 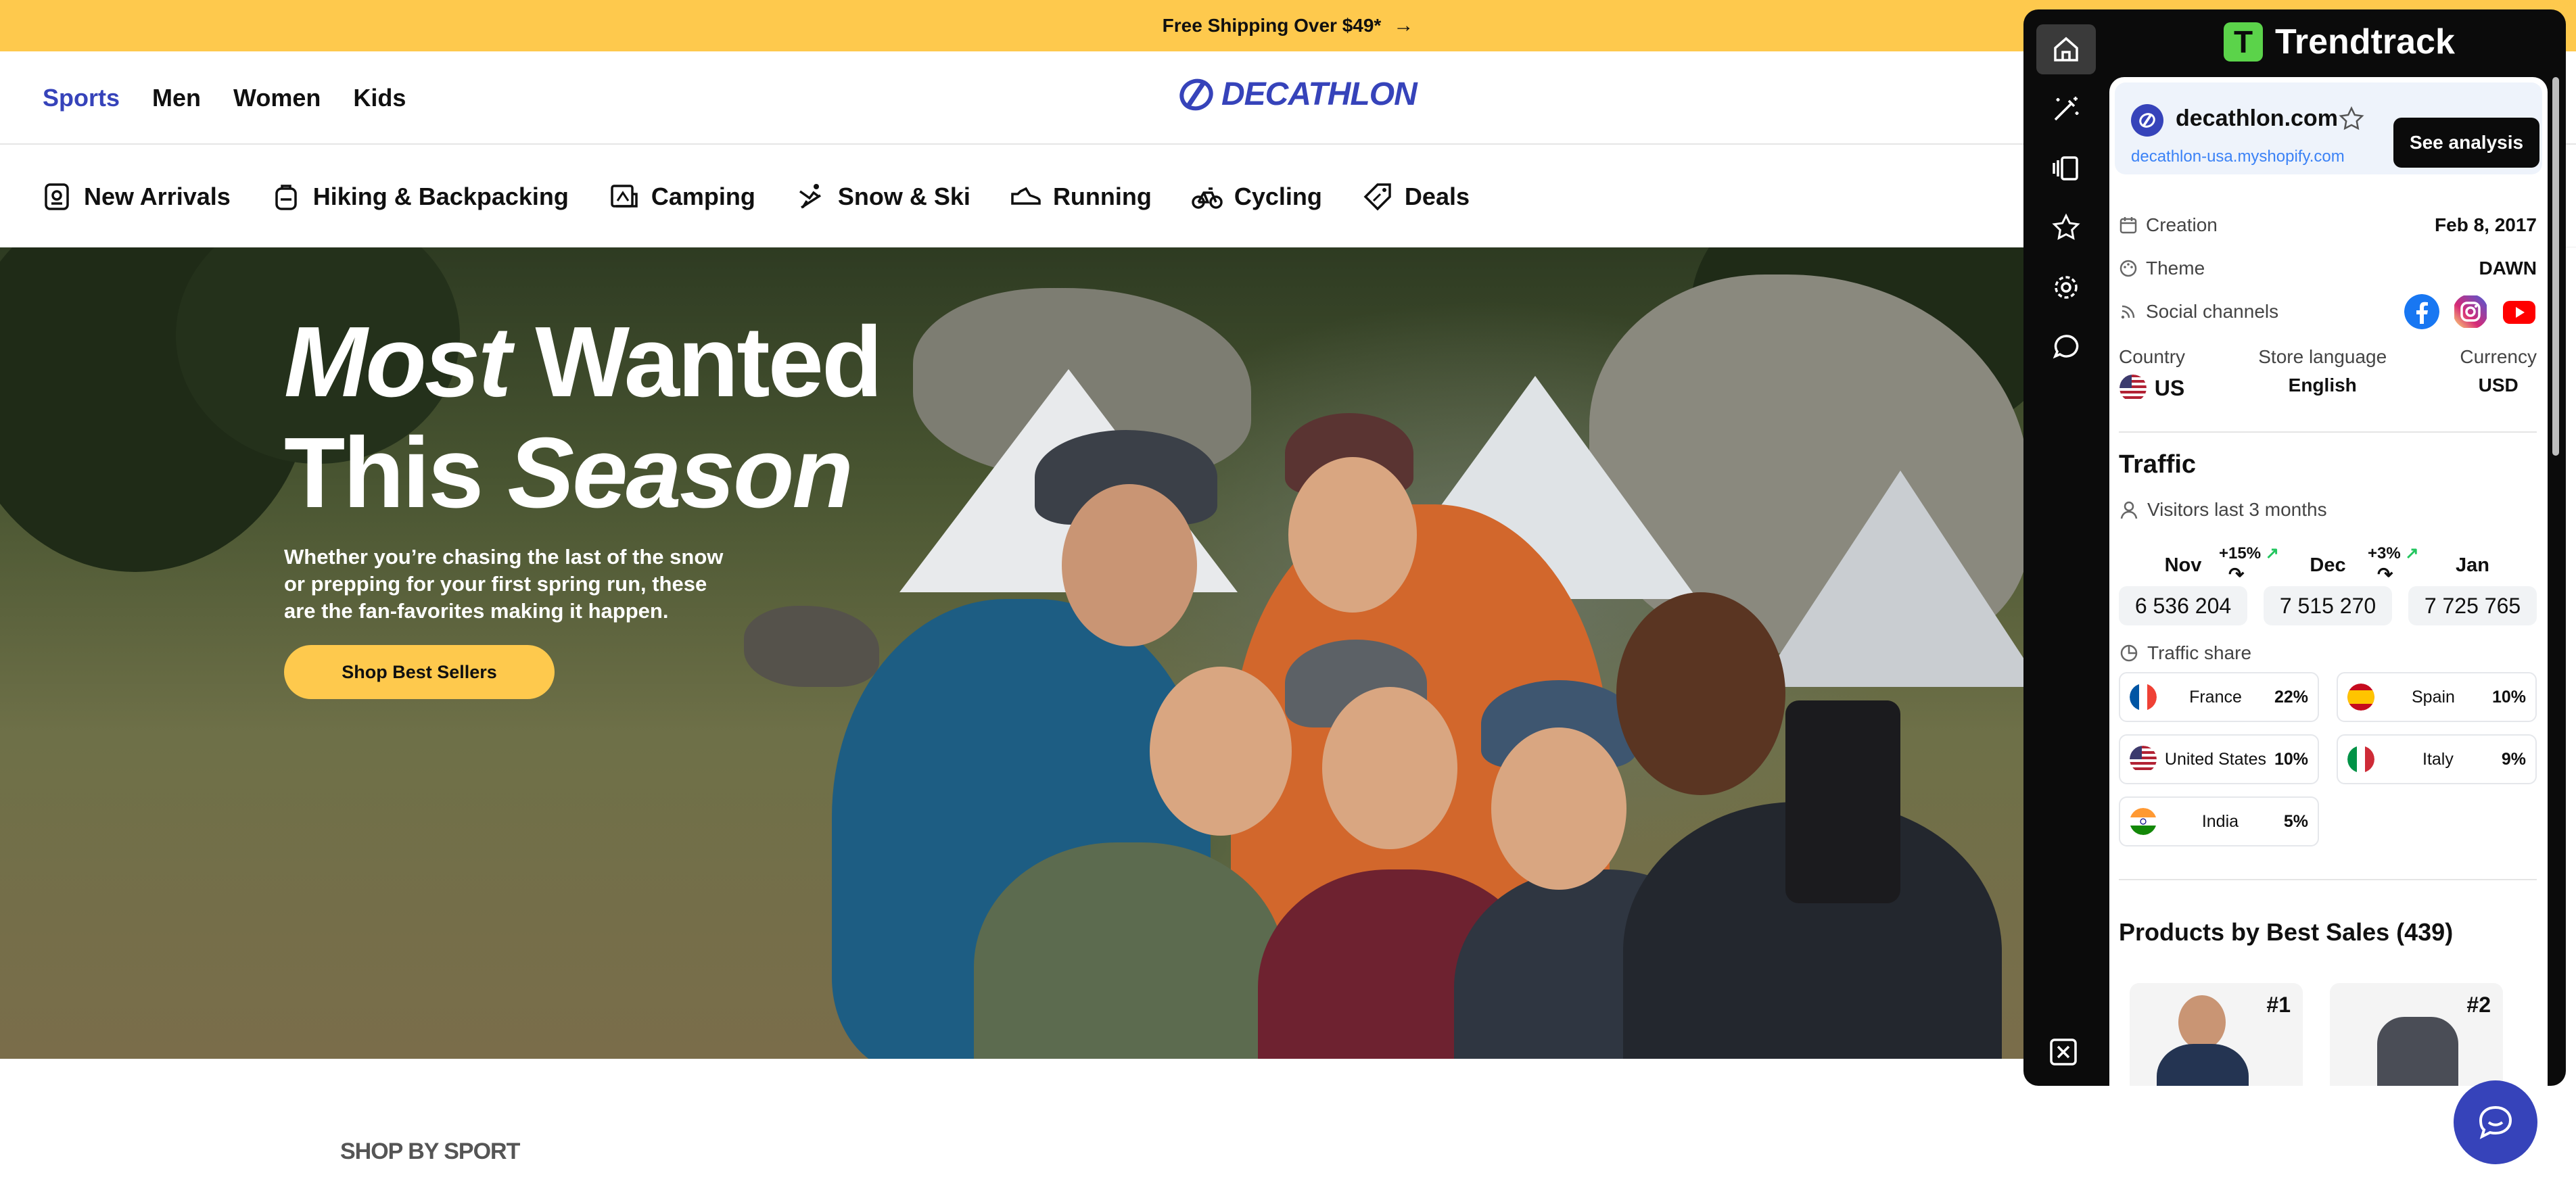 What do you see at coordinates (2286, 932) in the screenshot?
I see `products-title: Products by Best Sales (439)` at bounding box center [2286, 932].